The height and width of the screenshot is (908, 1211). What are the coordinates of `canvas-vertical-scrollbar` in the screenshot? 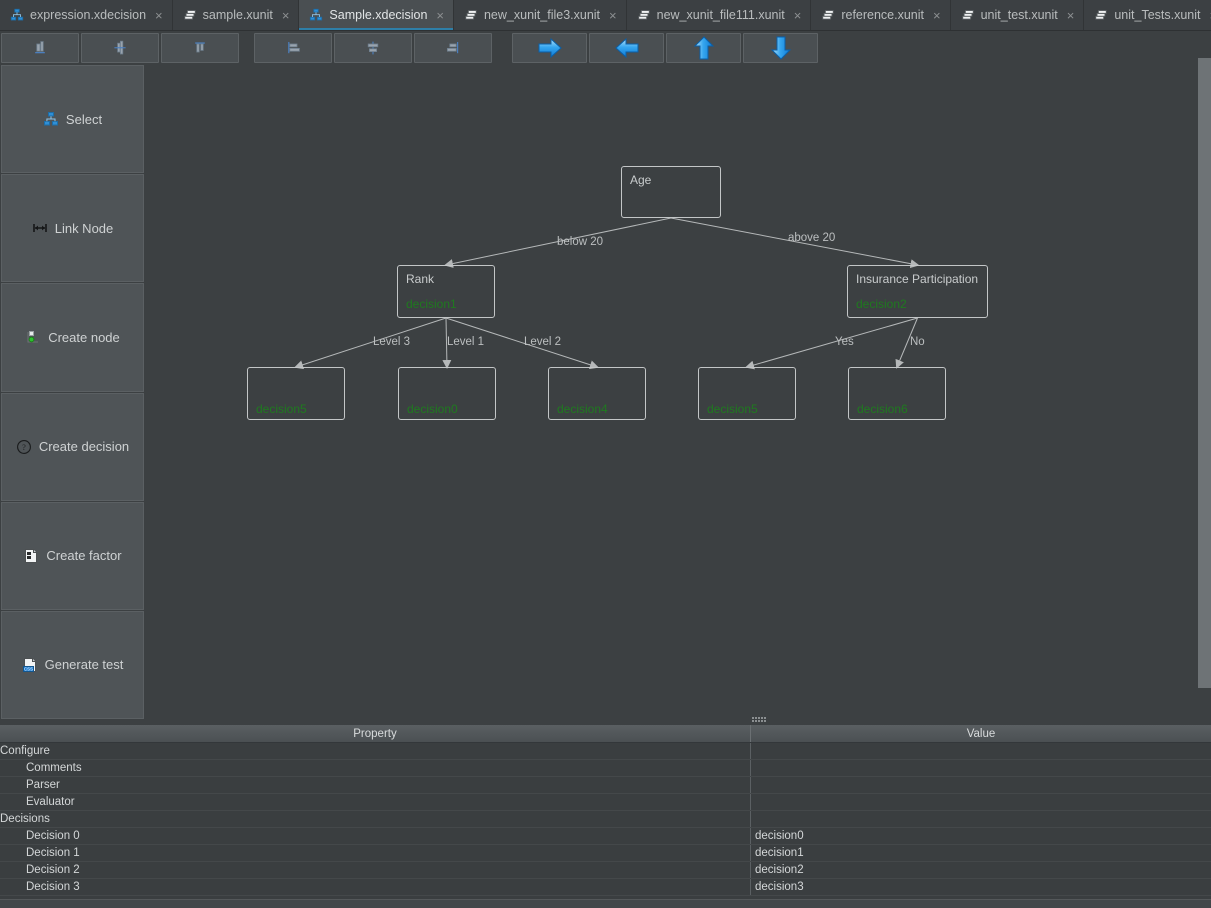 It's located at (1204, 389).